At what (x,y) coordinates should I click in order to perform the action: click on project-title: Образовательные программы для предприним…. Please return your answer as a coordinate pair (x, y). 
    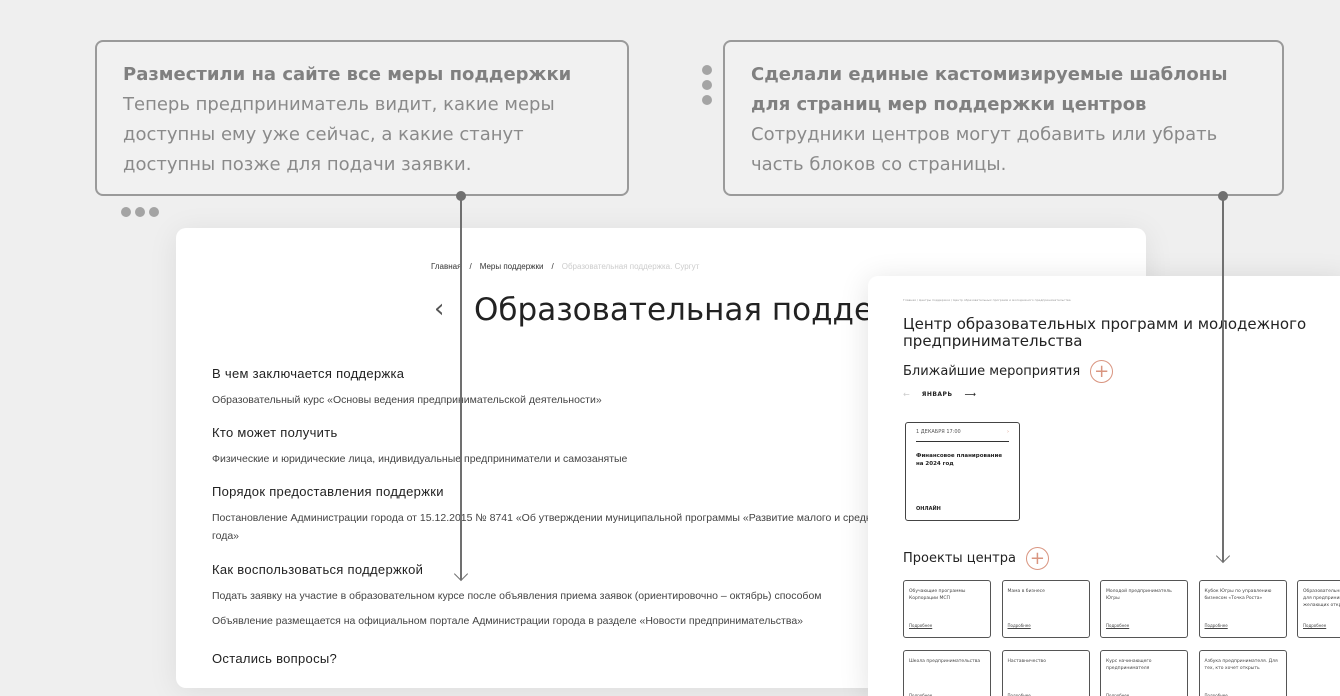
    Looking at the image, I should click on (1321, 598).